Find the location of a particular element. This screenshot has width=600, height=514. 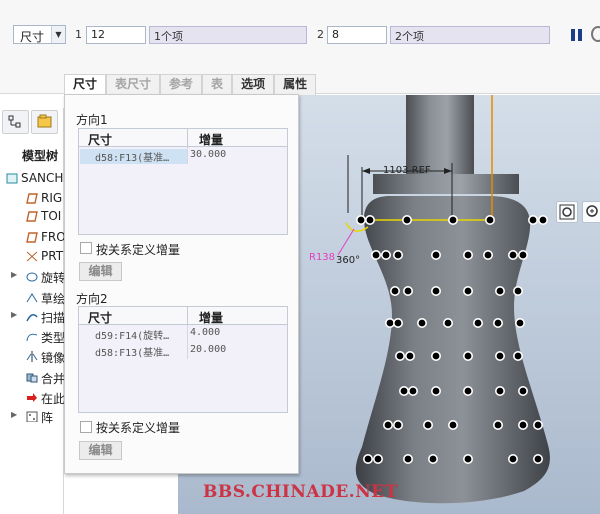

tree-node-10: 合并 is located at coordinates (32, 378).